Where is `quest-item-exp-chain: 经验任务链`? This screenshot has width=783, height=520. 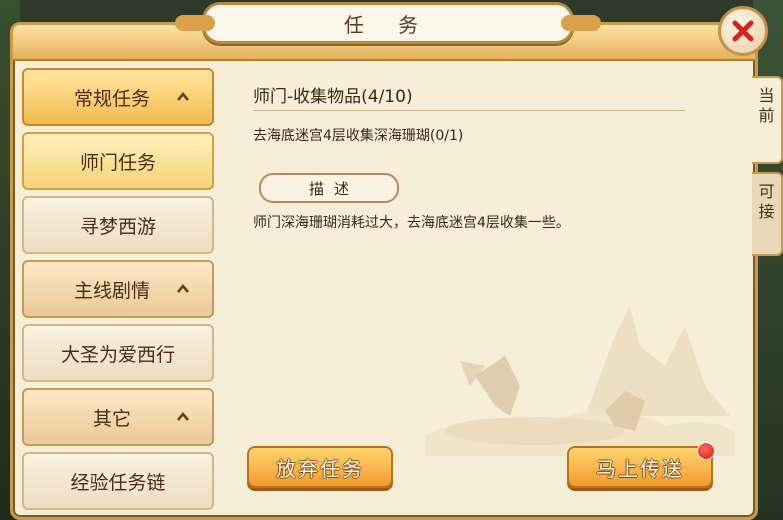 quest-item-exp-chain: 经验任务链 is located at coordinates (118, 481).